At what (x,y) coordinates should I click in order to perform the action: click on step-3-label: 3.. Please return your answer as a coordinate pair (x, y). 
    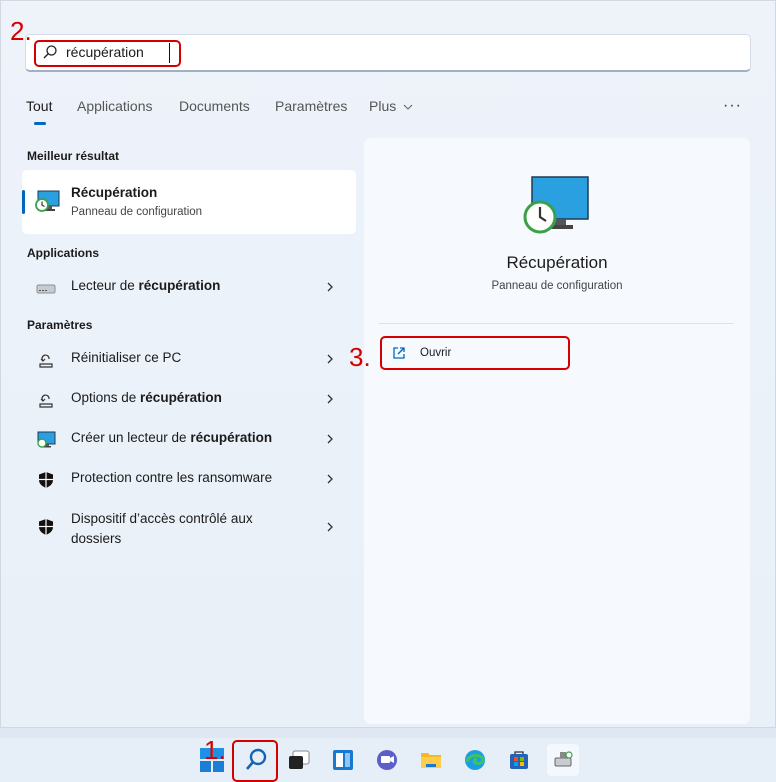
    Looking at the image, I should click on (360, 357).